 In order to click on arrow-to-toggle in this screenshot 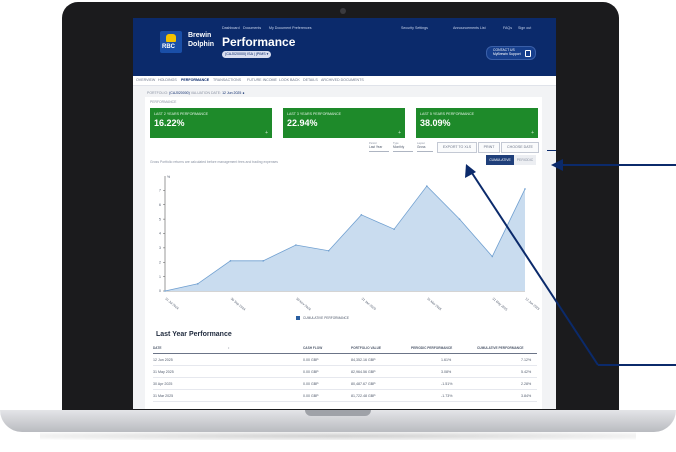, I will do `click(613, 165)`.